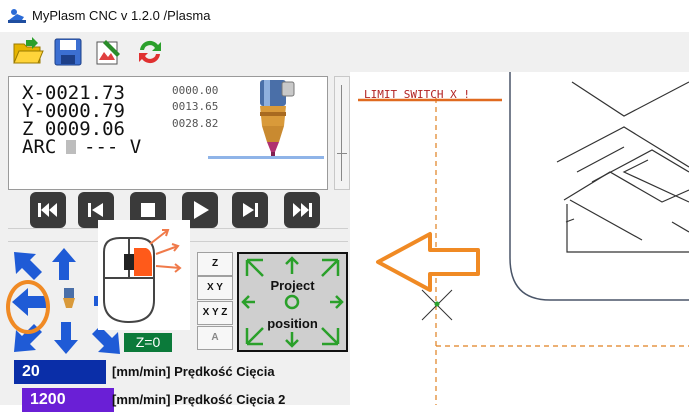 The image size is (689, 412). What do you see at coordinates (292, 323) in the screenshot?
I see `position-label: position` at bounding box center [292, 323].